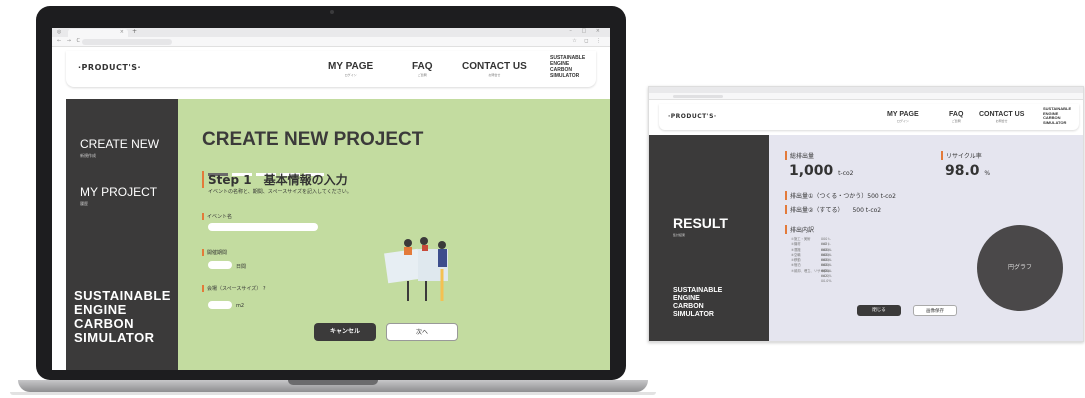 Image resolution: width=1085 pixels, height=398 pixels. What do you see at coordinates (114, 337) in the screenshot?
I see `sidebar-brand-line: SIMULATOR` at bounding box center [114, 337].